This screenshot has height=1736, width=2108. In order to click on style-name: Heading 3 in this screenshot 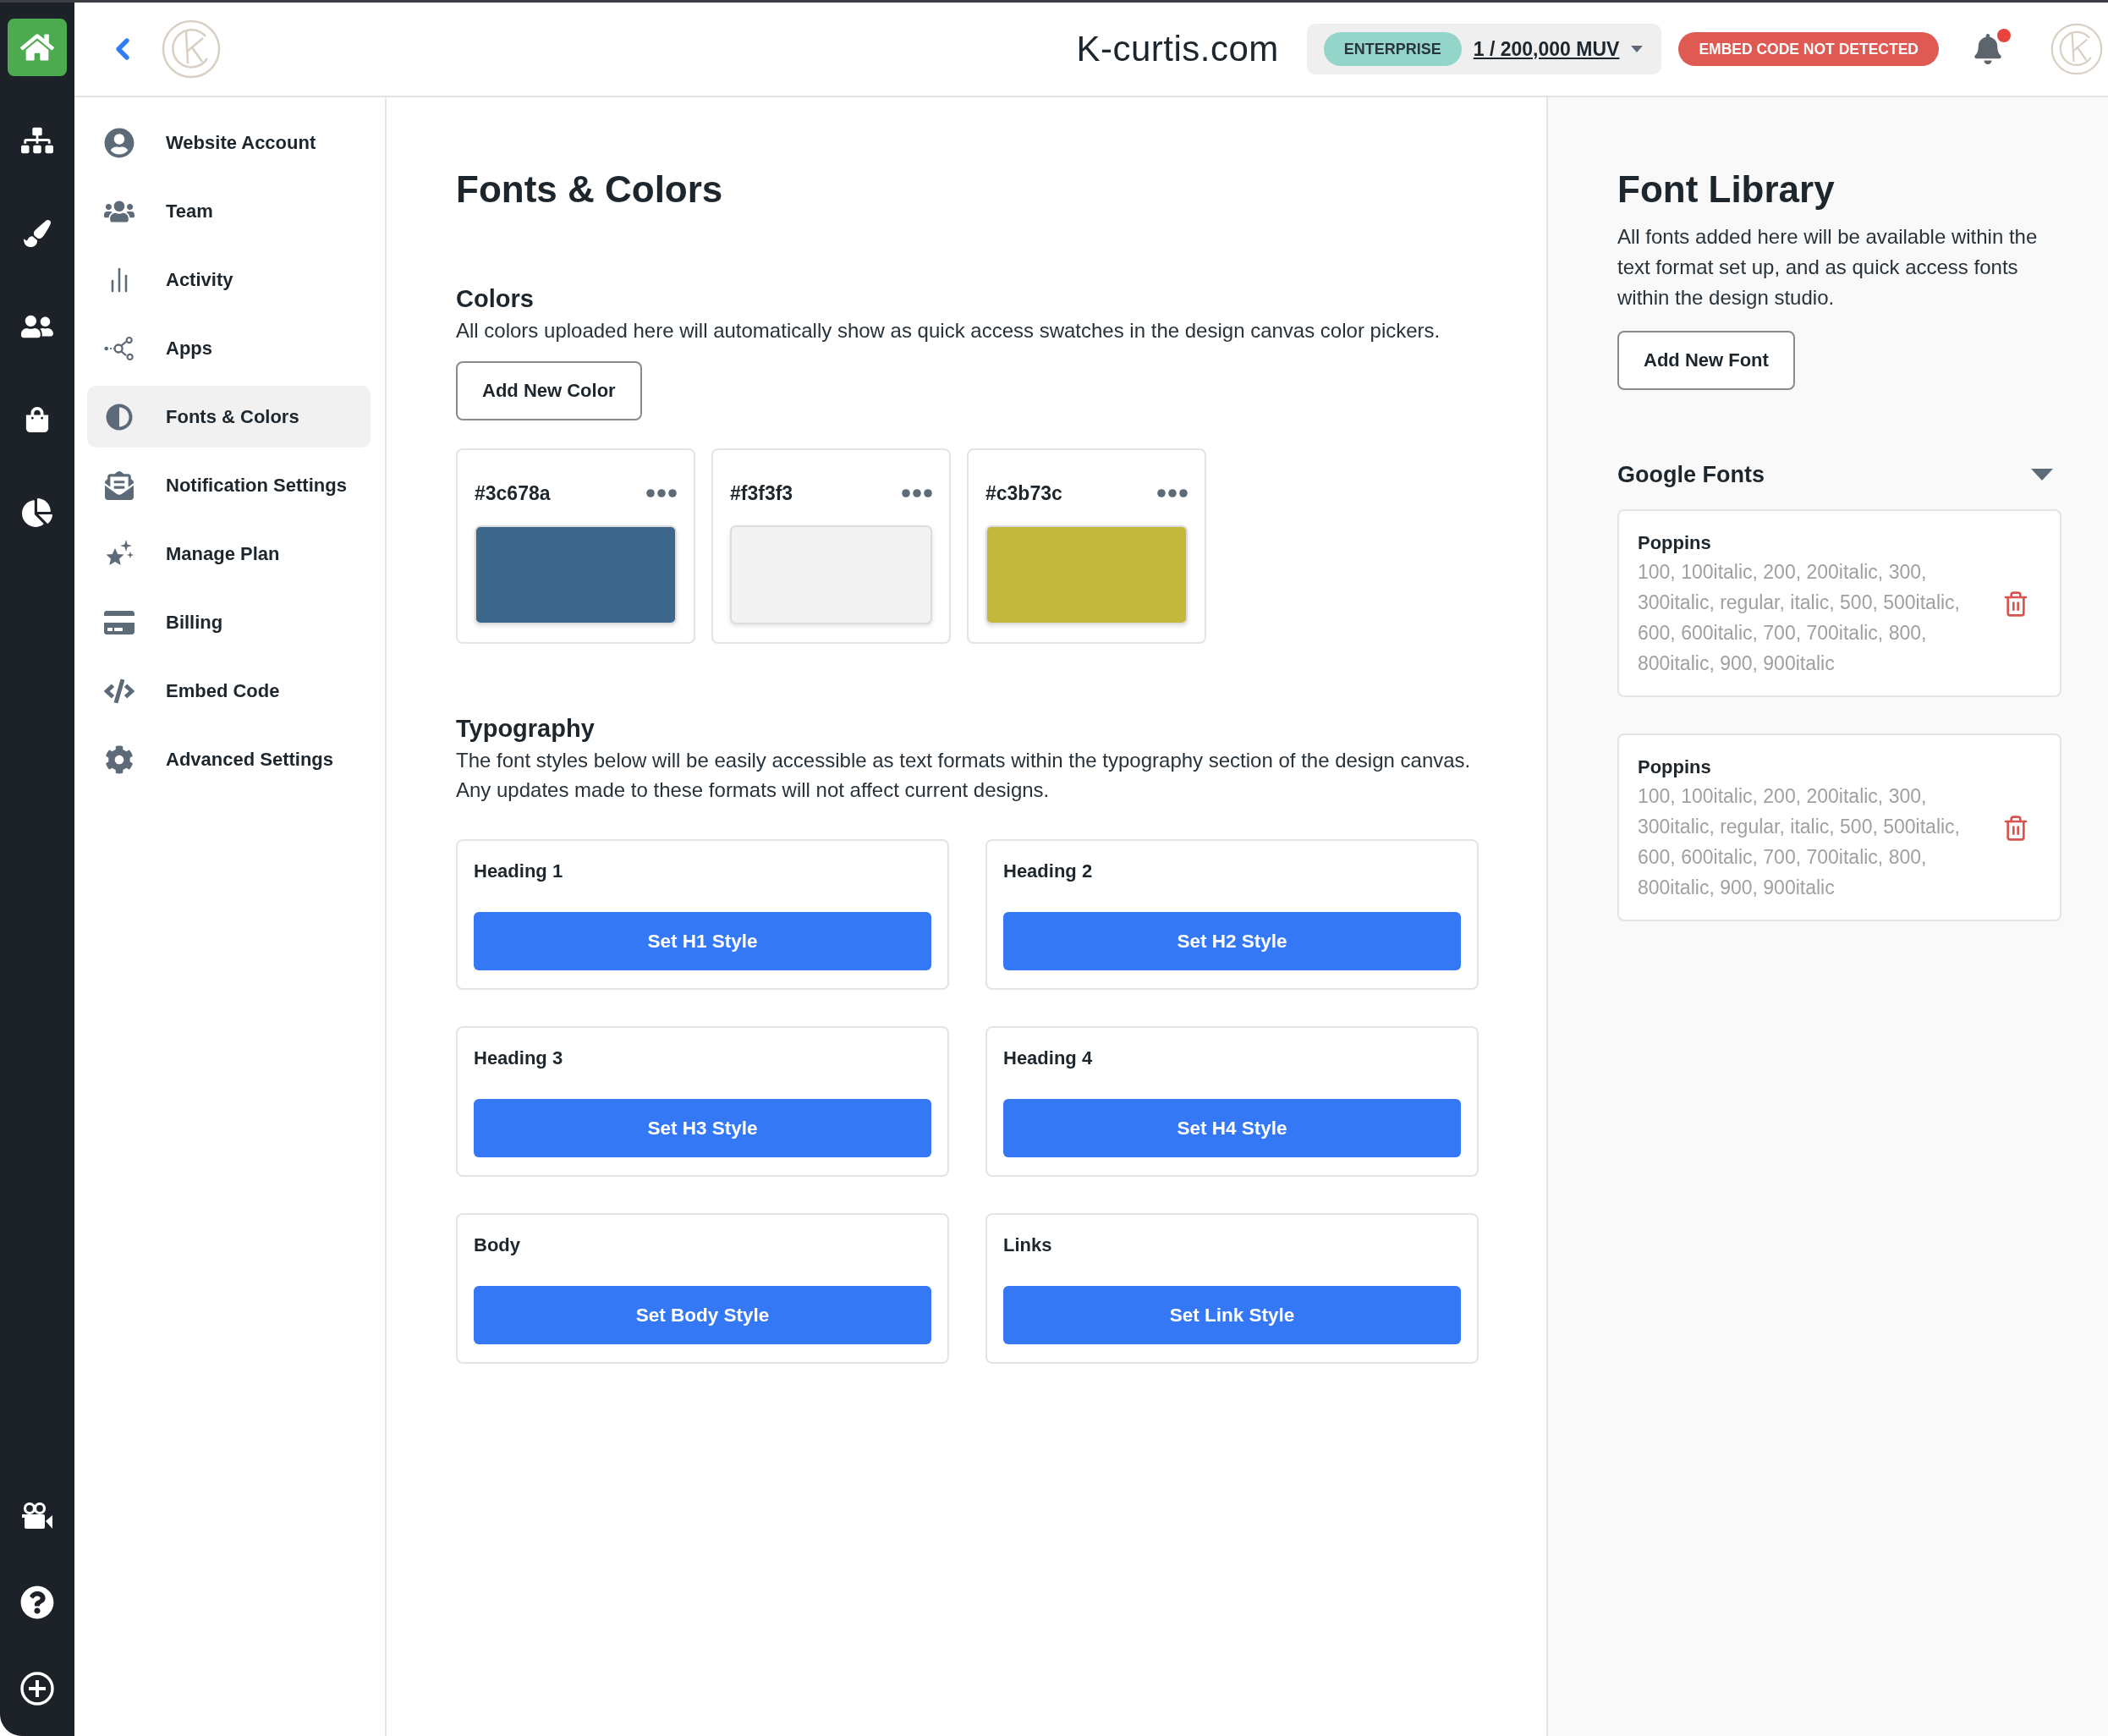, I will do `click(519, 1058)`.